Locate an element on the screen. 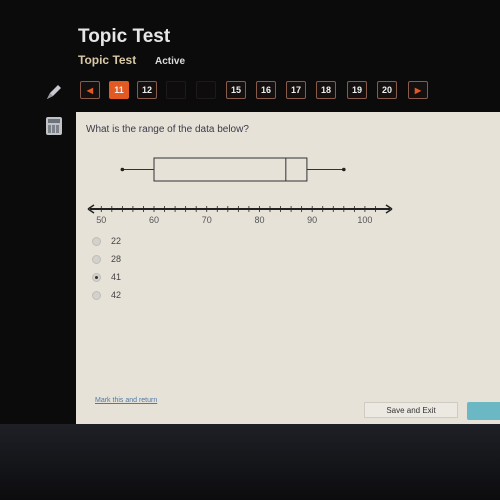 This screenshot has height=500, width=500. chevron-left-icon: ◀ is located at coordinates (90, 90).